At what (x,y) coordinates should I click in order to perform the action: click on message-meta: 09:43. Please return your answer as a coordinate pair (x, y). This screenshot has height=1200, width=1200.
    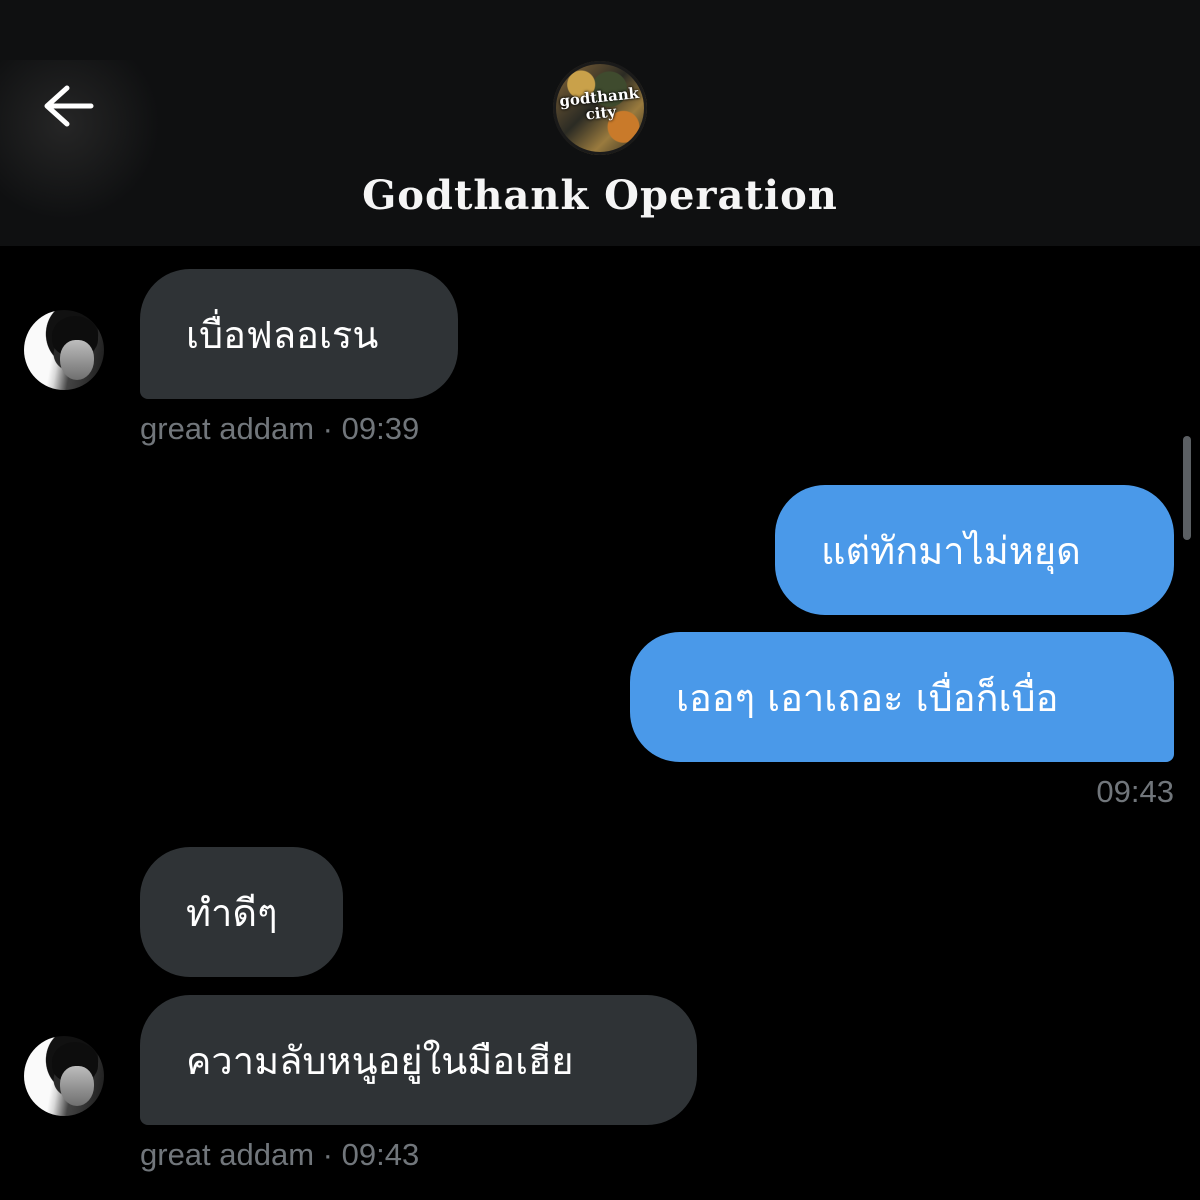
    Looking at the image, I should click on (1135, 791).